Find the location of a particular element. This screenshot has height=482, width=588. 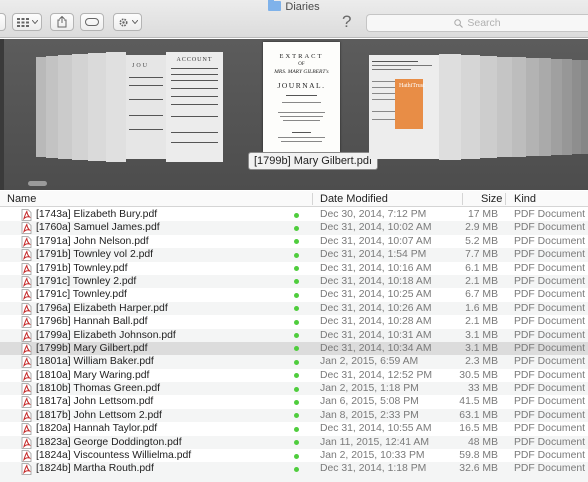

column-header-kind: Kind is located at coordinates (525, 199).